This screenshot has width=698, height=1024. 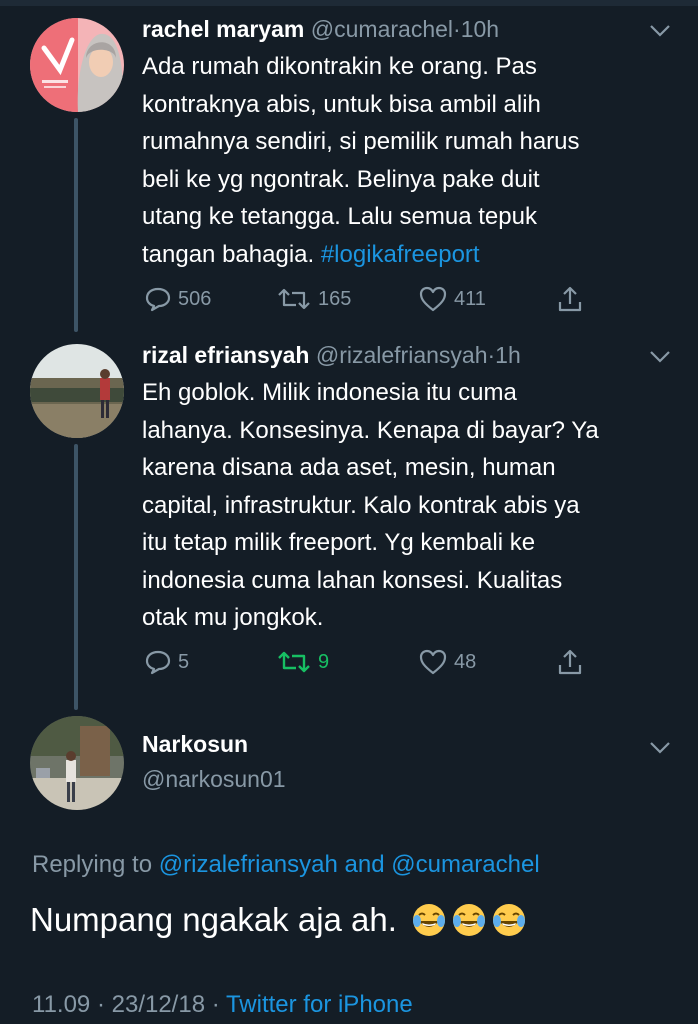 What do you see at coordinates (61, 1004) in the screenshot?
I see `tweet-time: 11.09` at bounding box center [61, 1004].